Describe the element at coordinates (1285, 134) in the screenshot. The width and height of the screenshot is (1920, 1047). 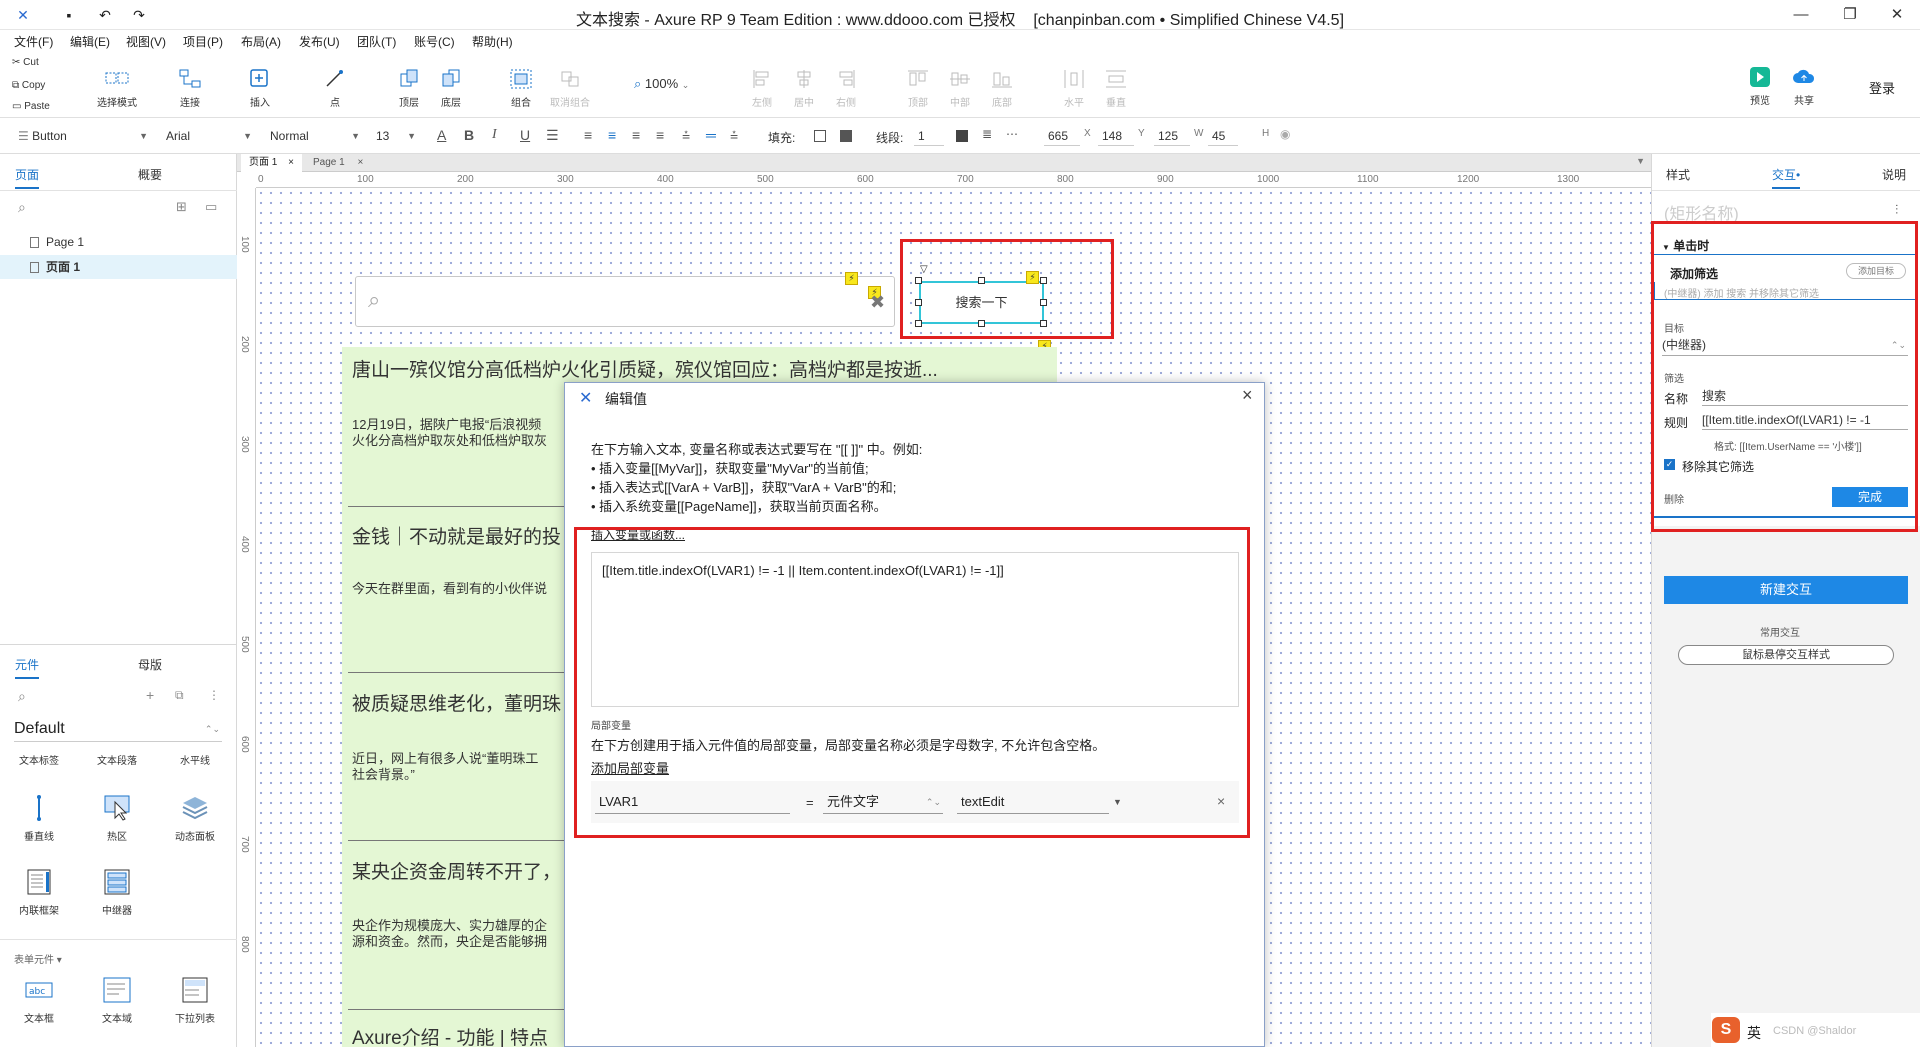
I see `visibility-eye-icon: ◉` at that location.